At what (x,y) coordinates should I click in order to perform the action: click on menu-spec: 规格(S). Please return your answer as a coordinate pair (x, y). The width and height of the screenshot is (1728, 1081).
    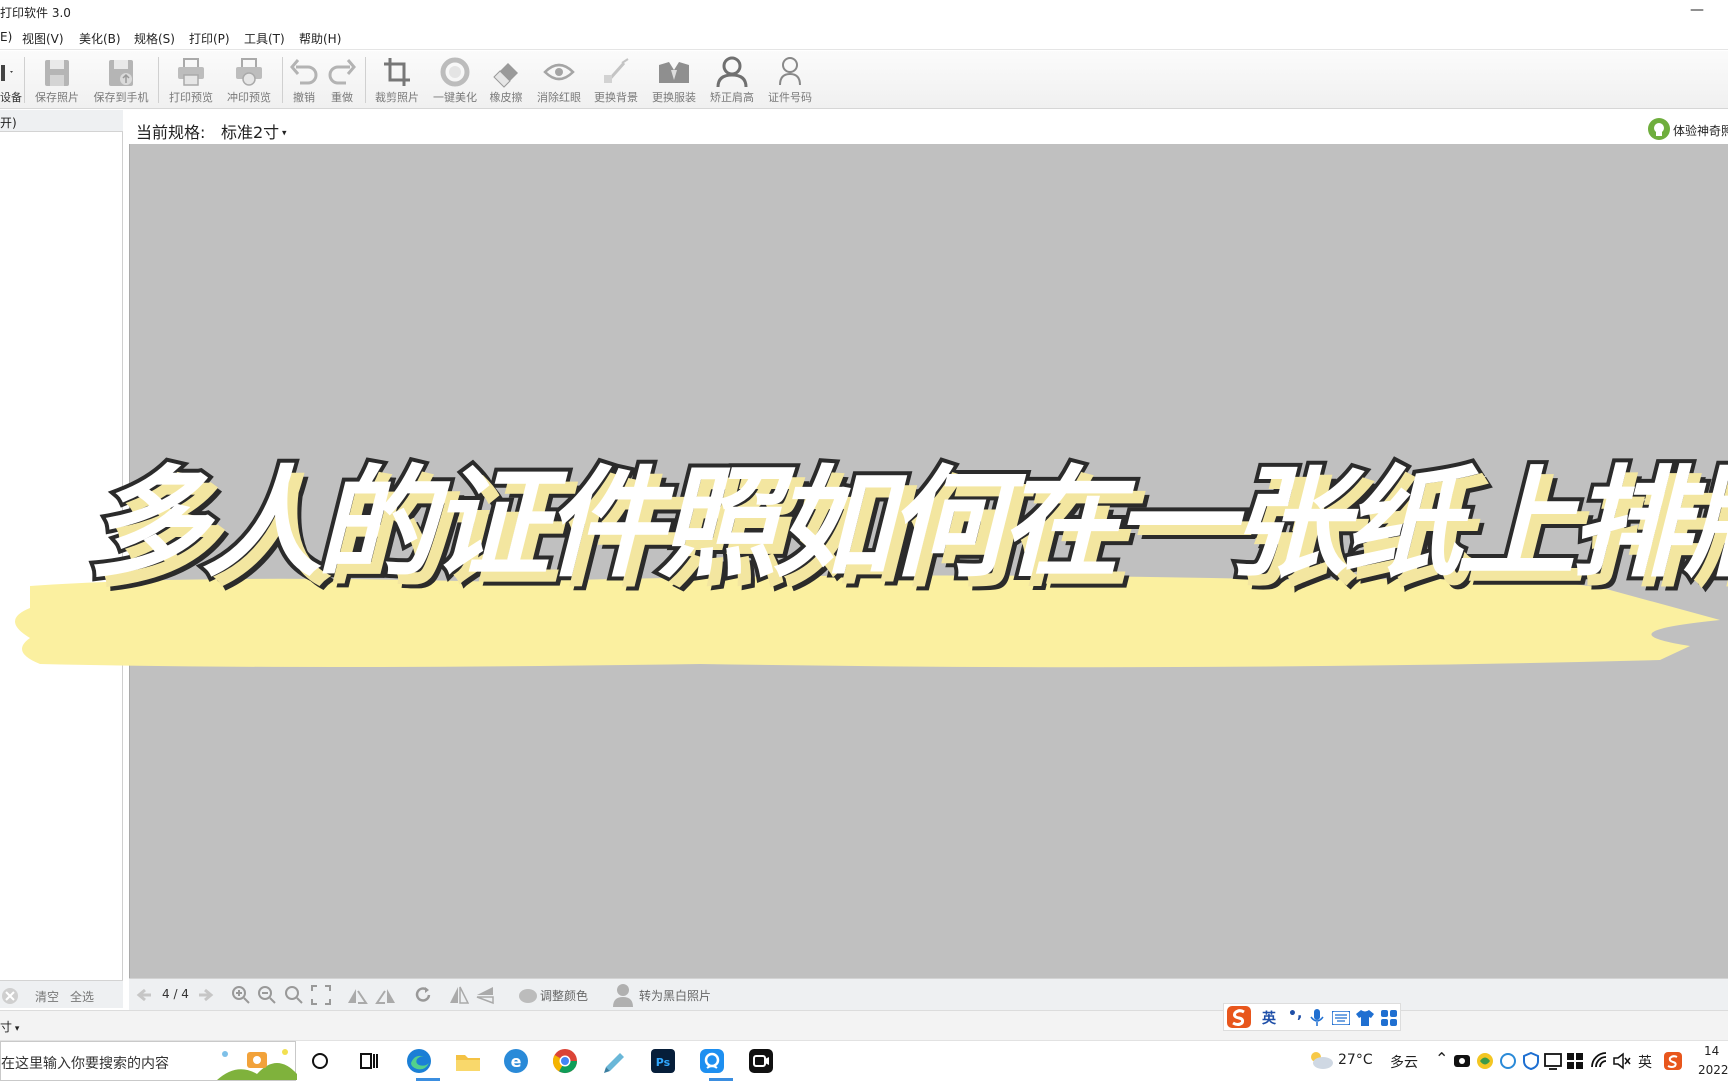
    Looking at the image, I should click on (154, 38).